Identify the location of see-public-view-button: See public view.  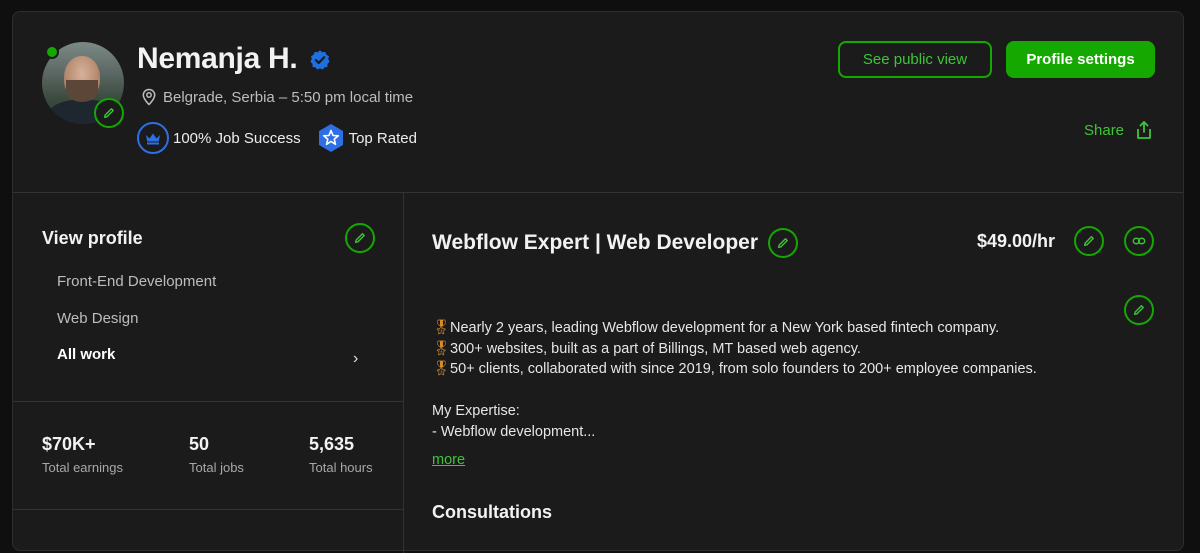
(915, 59).